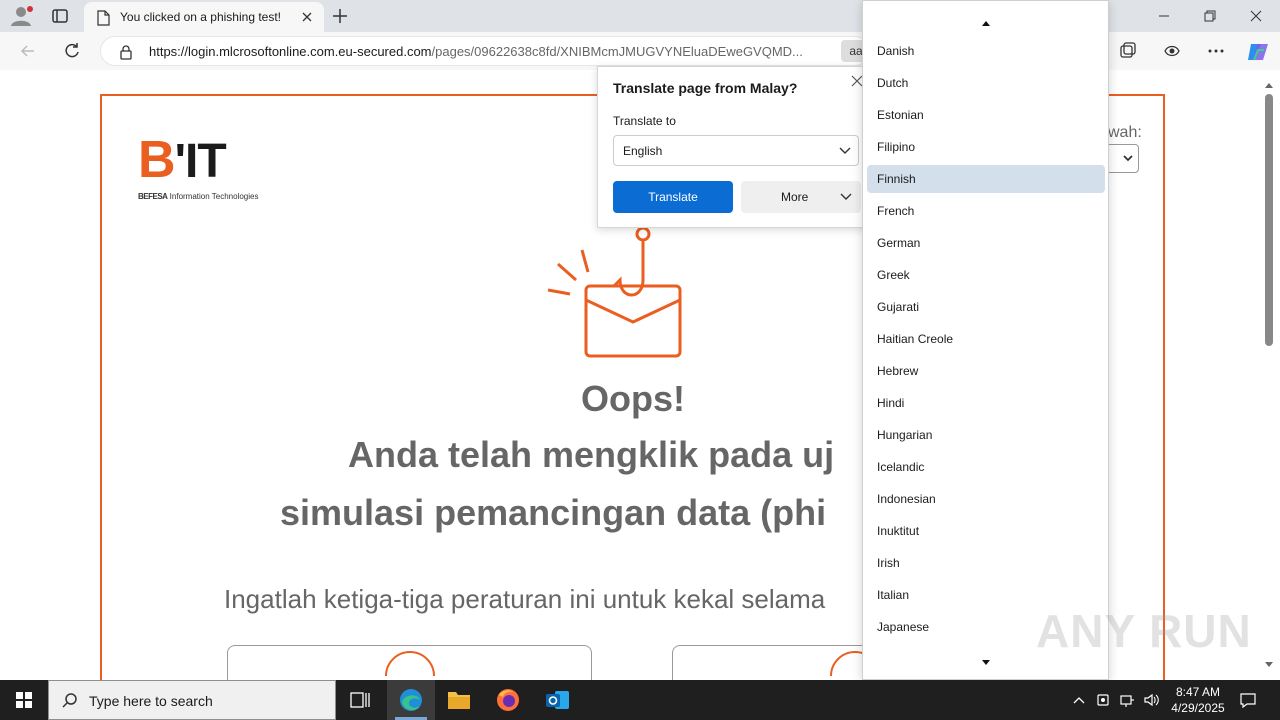  I want to click on language-option: Icelandic, so click(986, 467).